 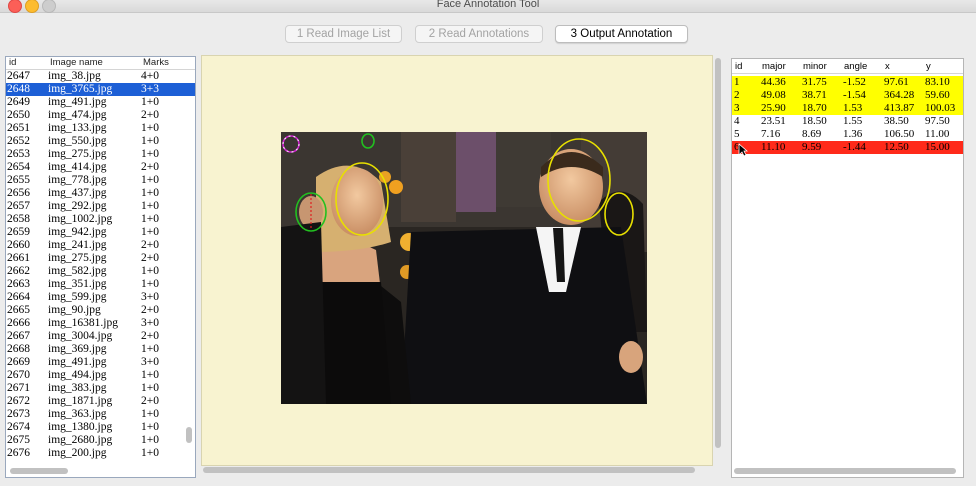 I want to click on image-list-row: 2676 img_200.jpg 1+0, so click(x=100, y=453).